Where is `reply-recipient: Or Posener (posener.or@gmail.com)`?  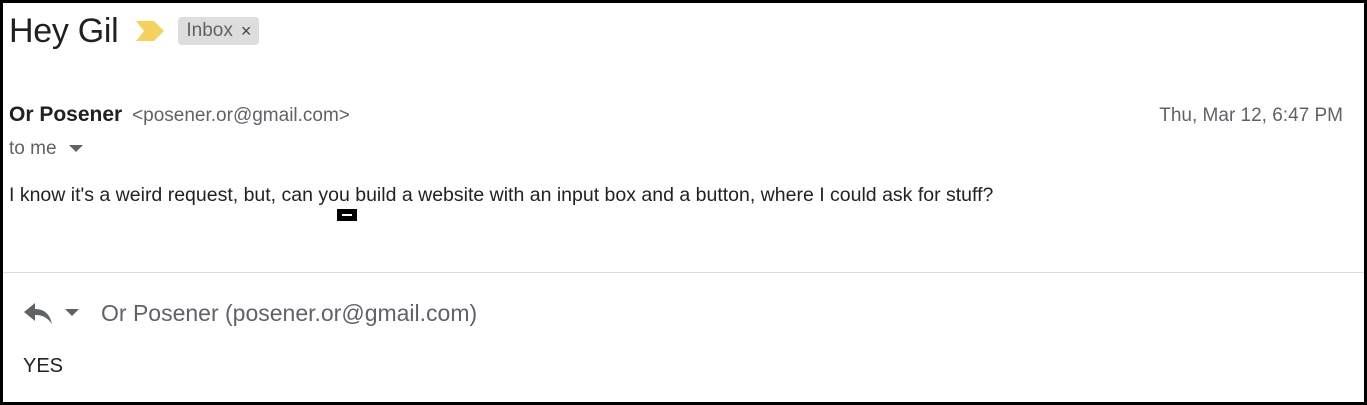
reply-recipient: Or Posener (posener.or@gmail.com) is located at coordinates (289, 313).